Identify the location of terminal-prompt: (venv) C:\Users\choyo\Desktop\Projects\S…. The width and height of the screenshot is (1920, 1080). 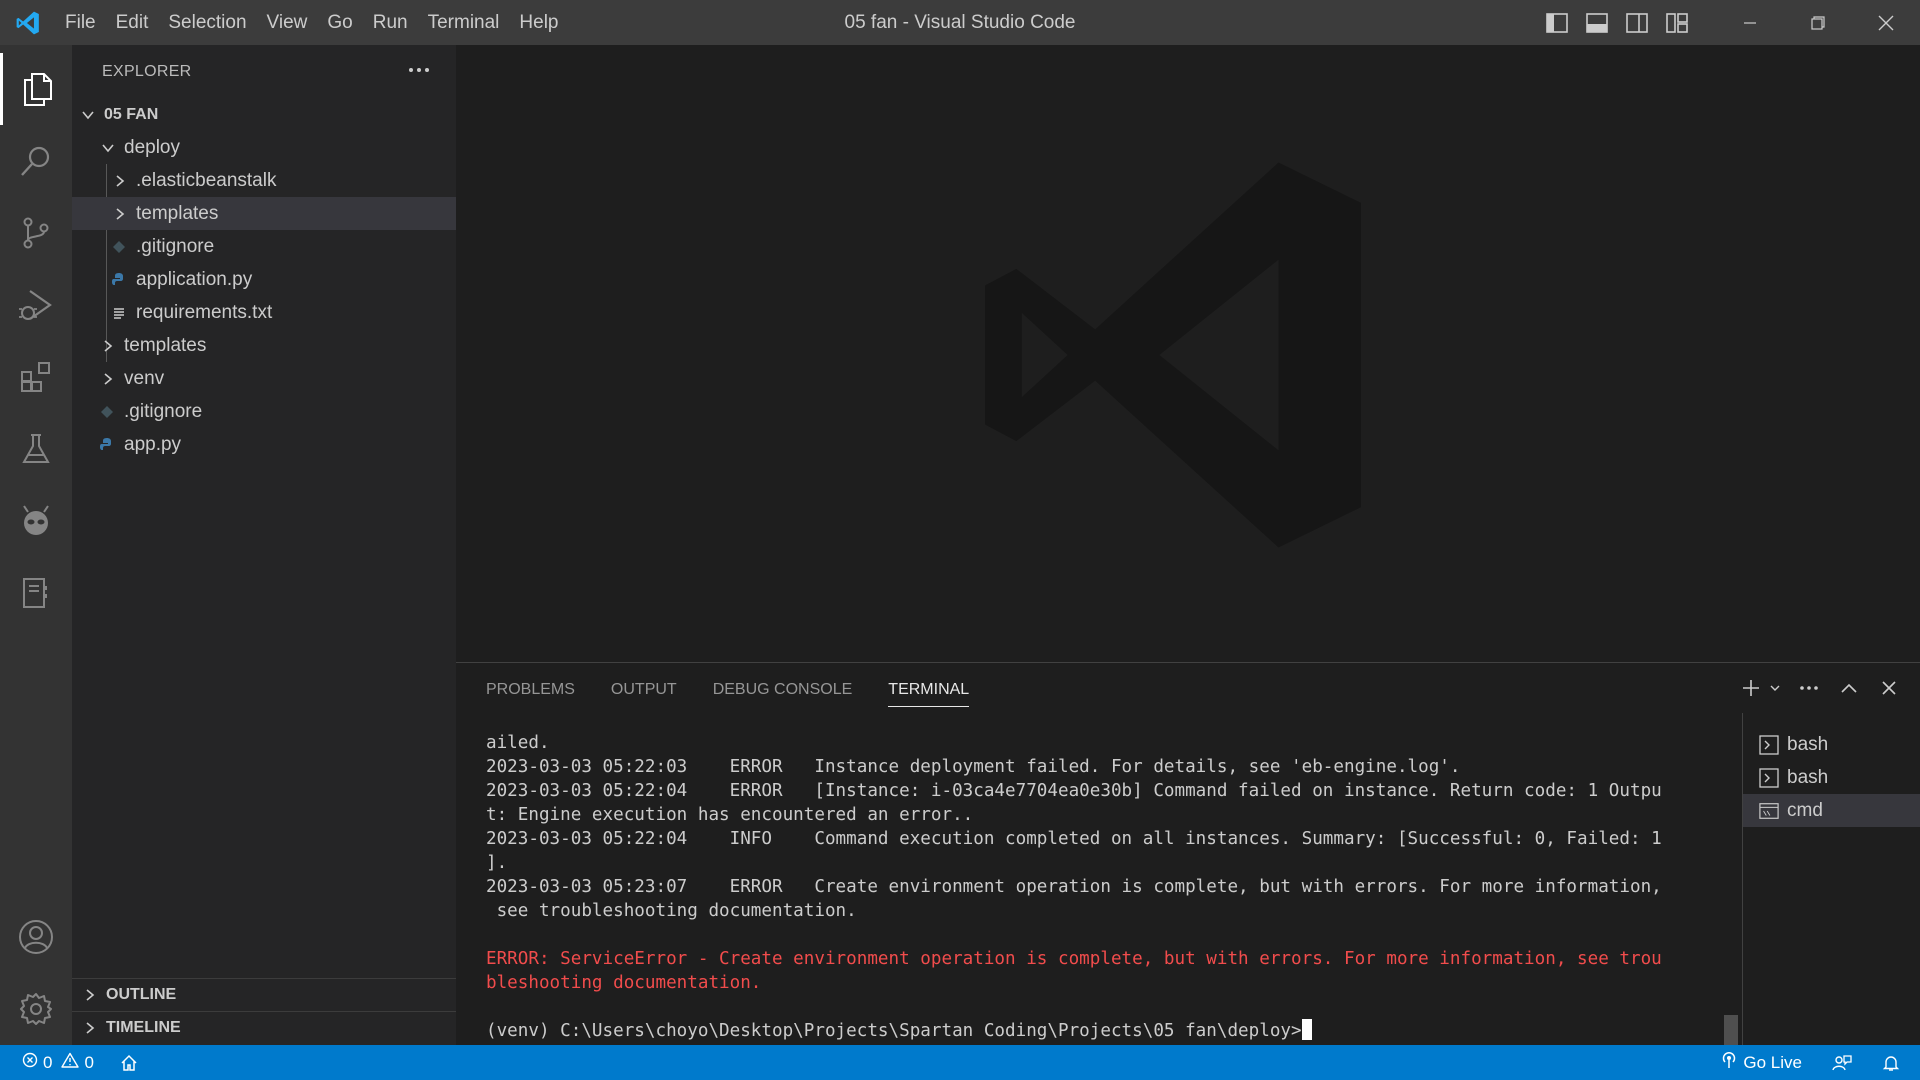
(894, 1031).